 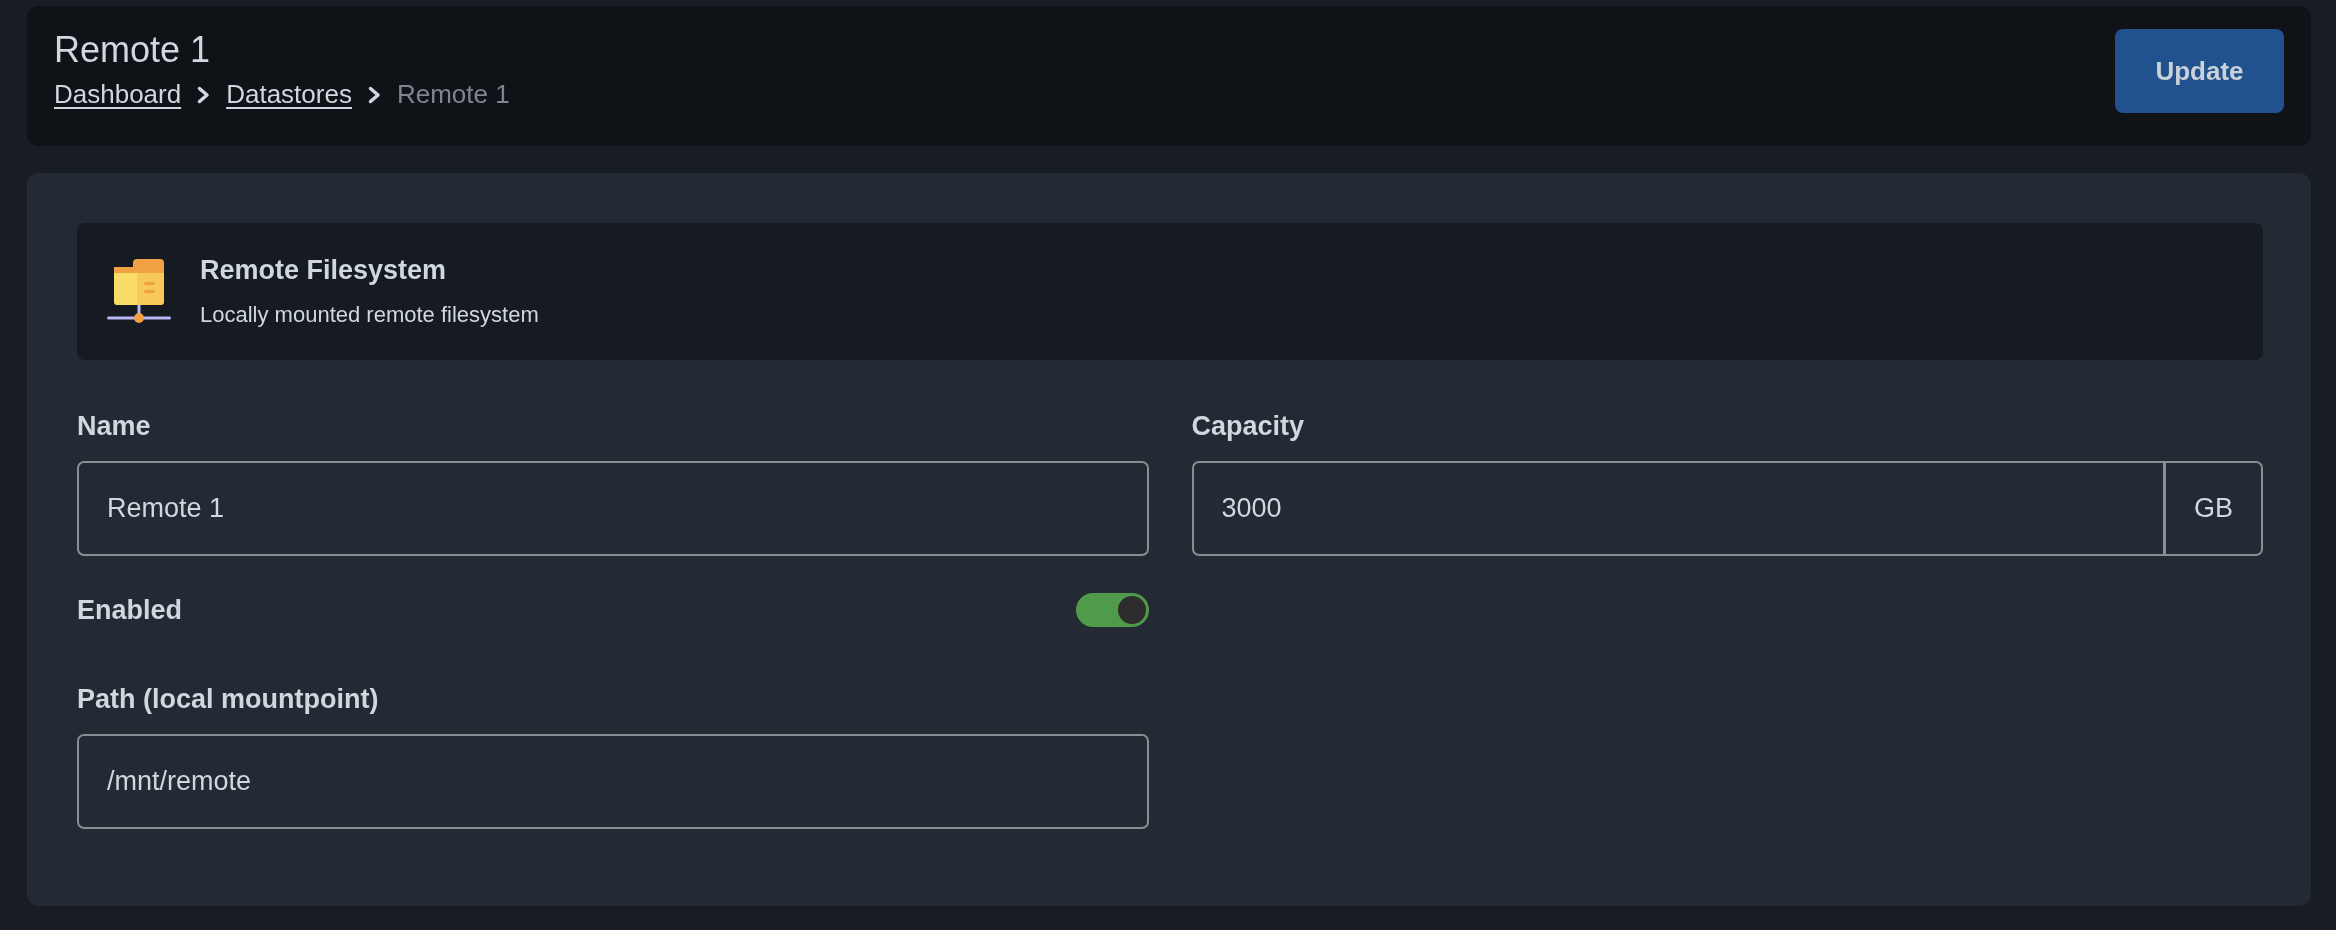 What do you see at coordinates (1248, 427) in the screenshot?
I see `field-label: Capacity` at bounding box center [1248, 427].